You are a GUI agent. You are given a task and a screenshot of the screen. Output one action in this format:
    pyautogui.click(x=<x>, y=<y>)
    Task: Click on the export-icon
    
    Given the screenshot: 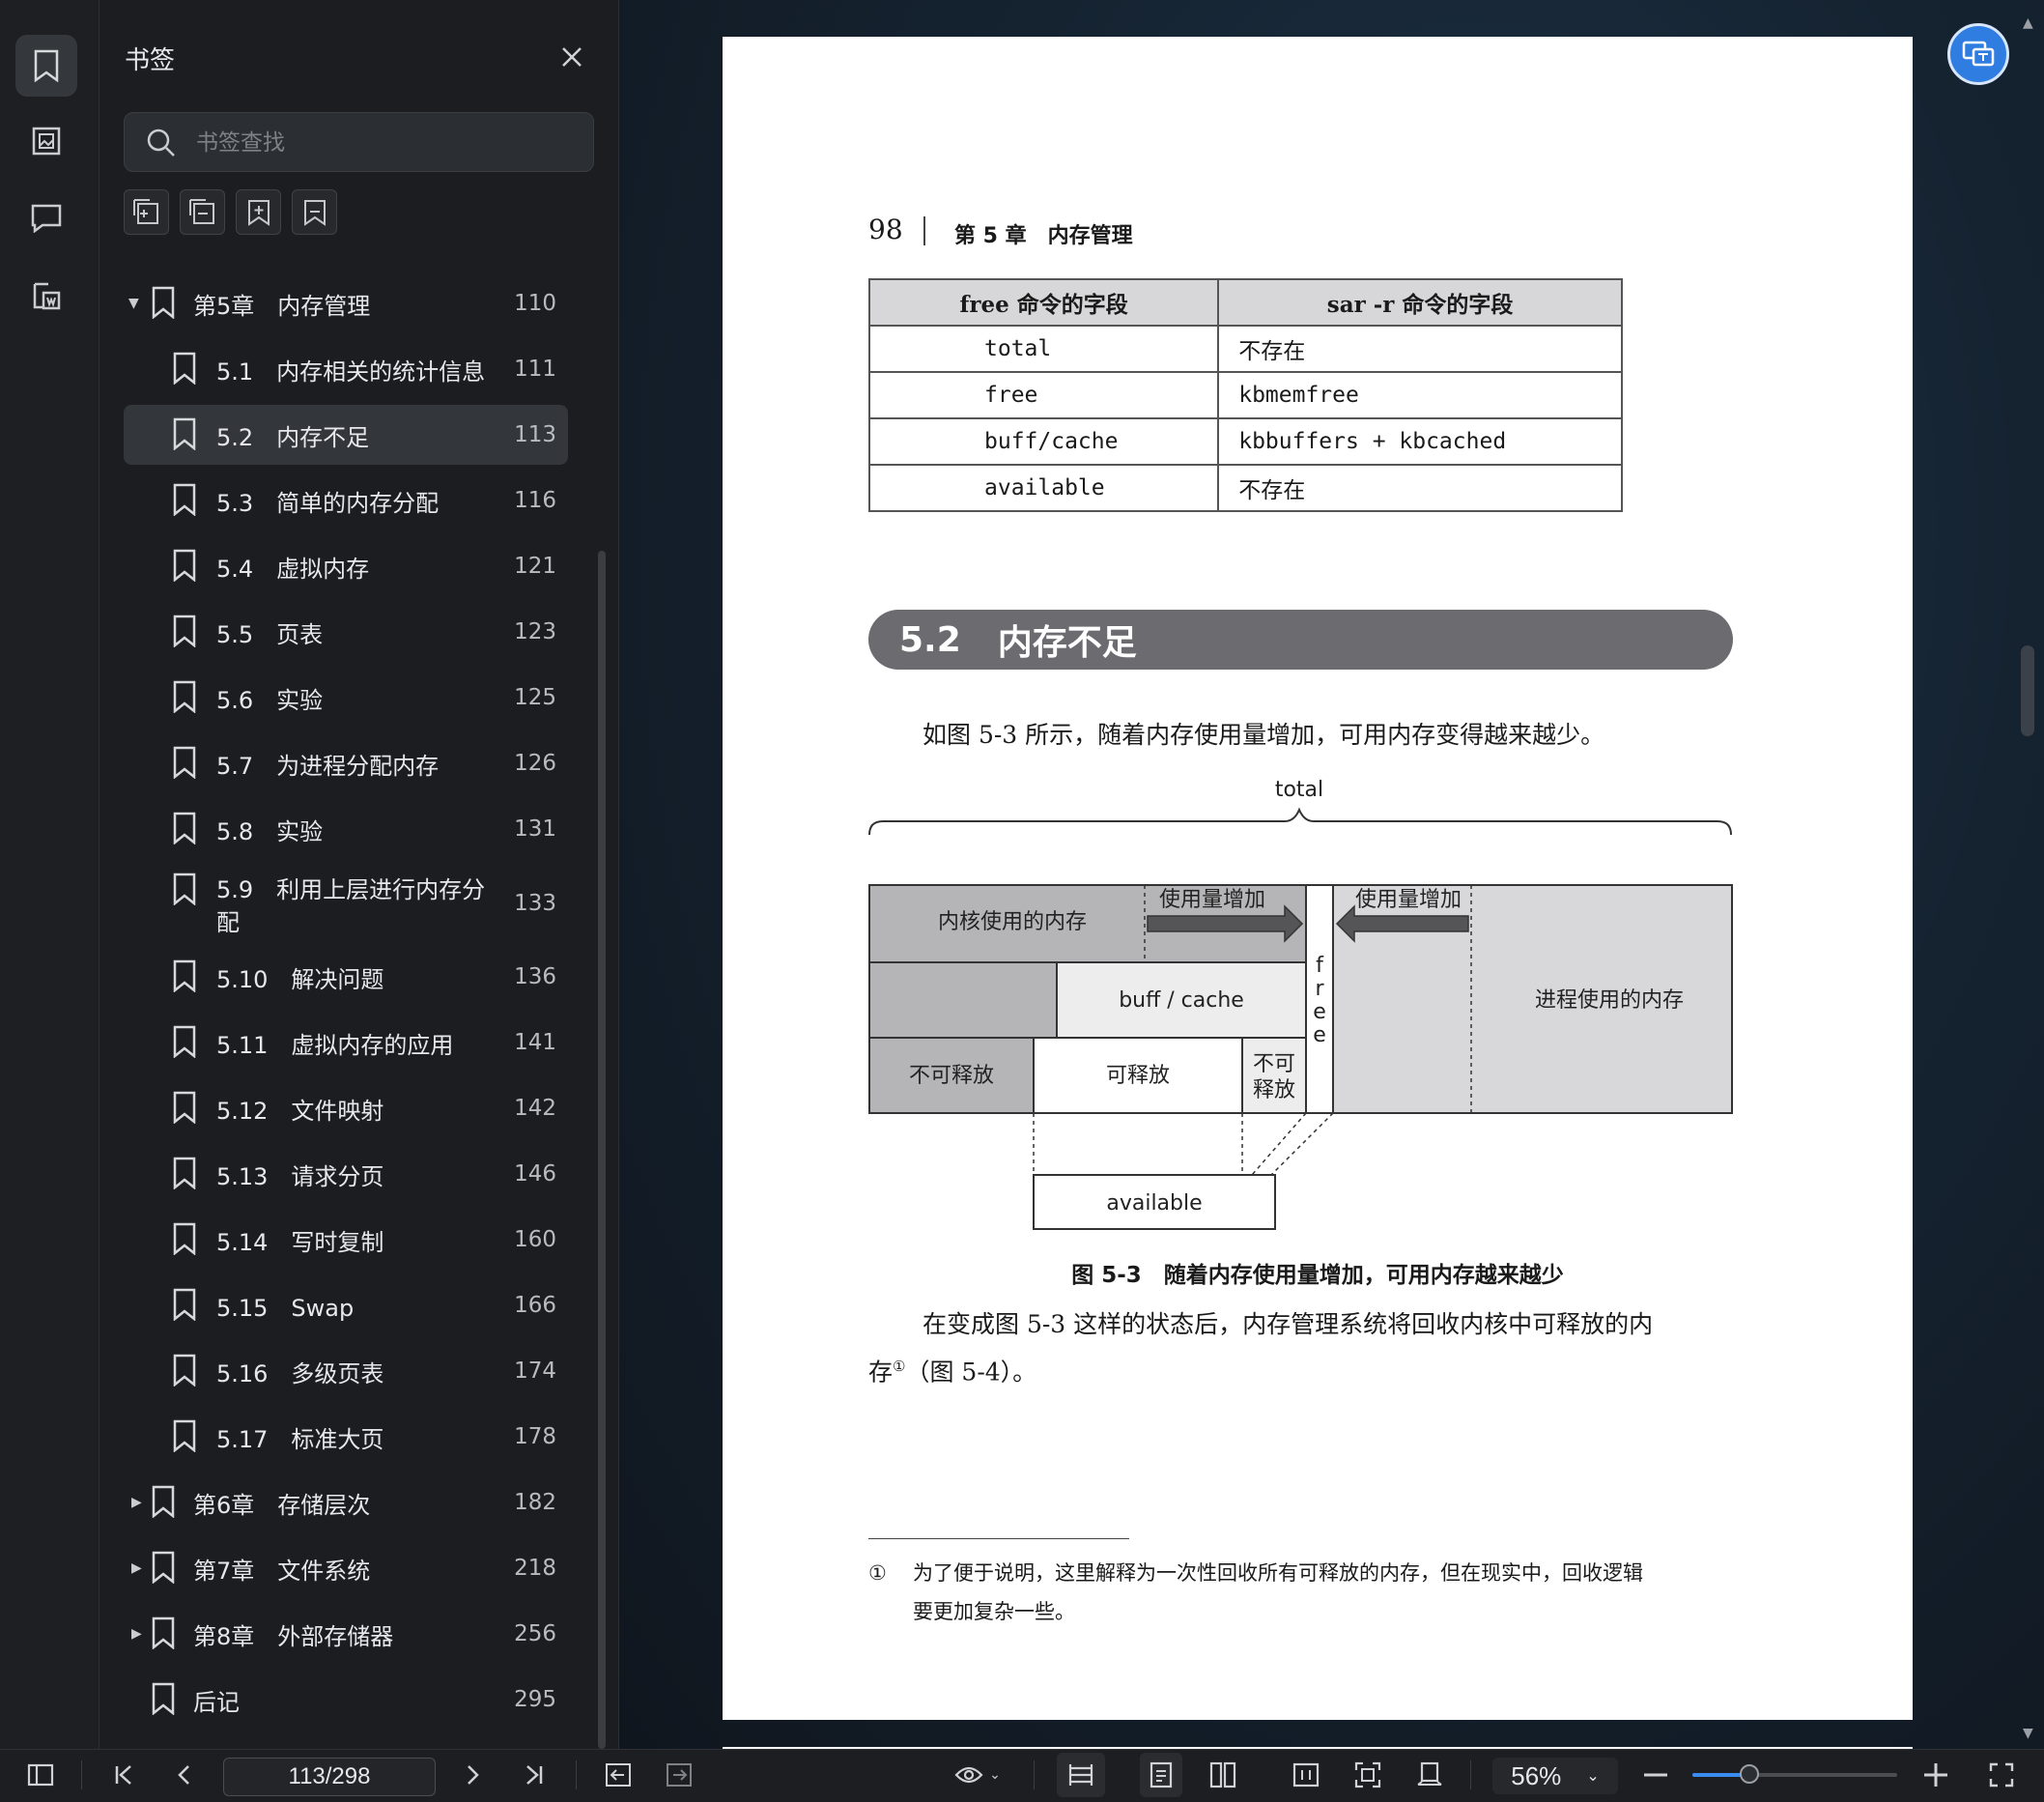 What is the action you would take?
    pyautogui.click(x=46, y=296)
    